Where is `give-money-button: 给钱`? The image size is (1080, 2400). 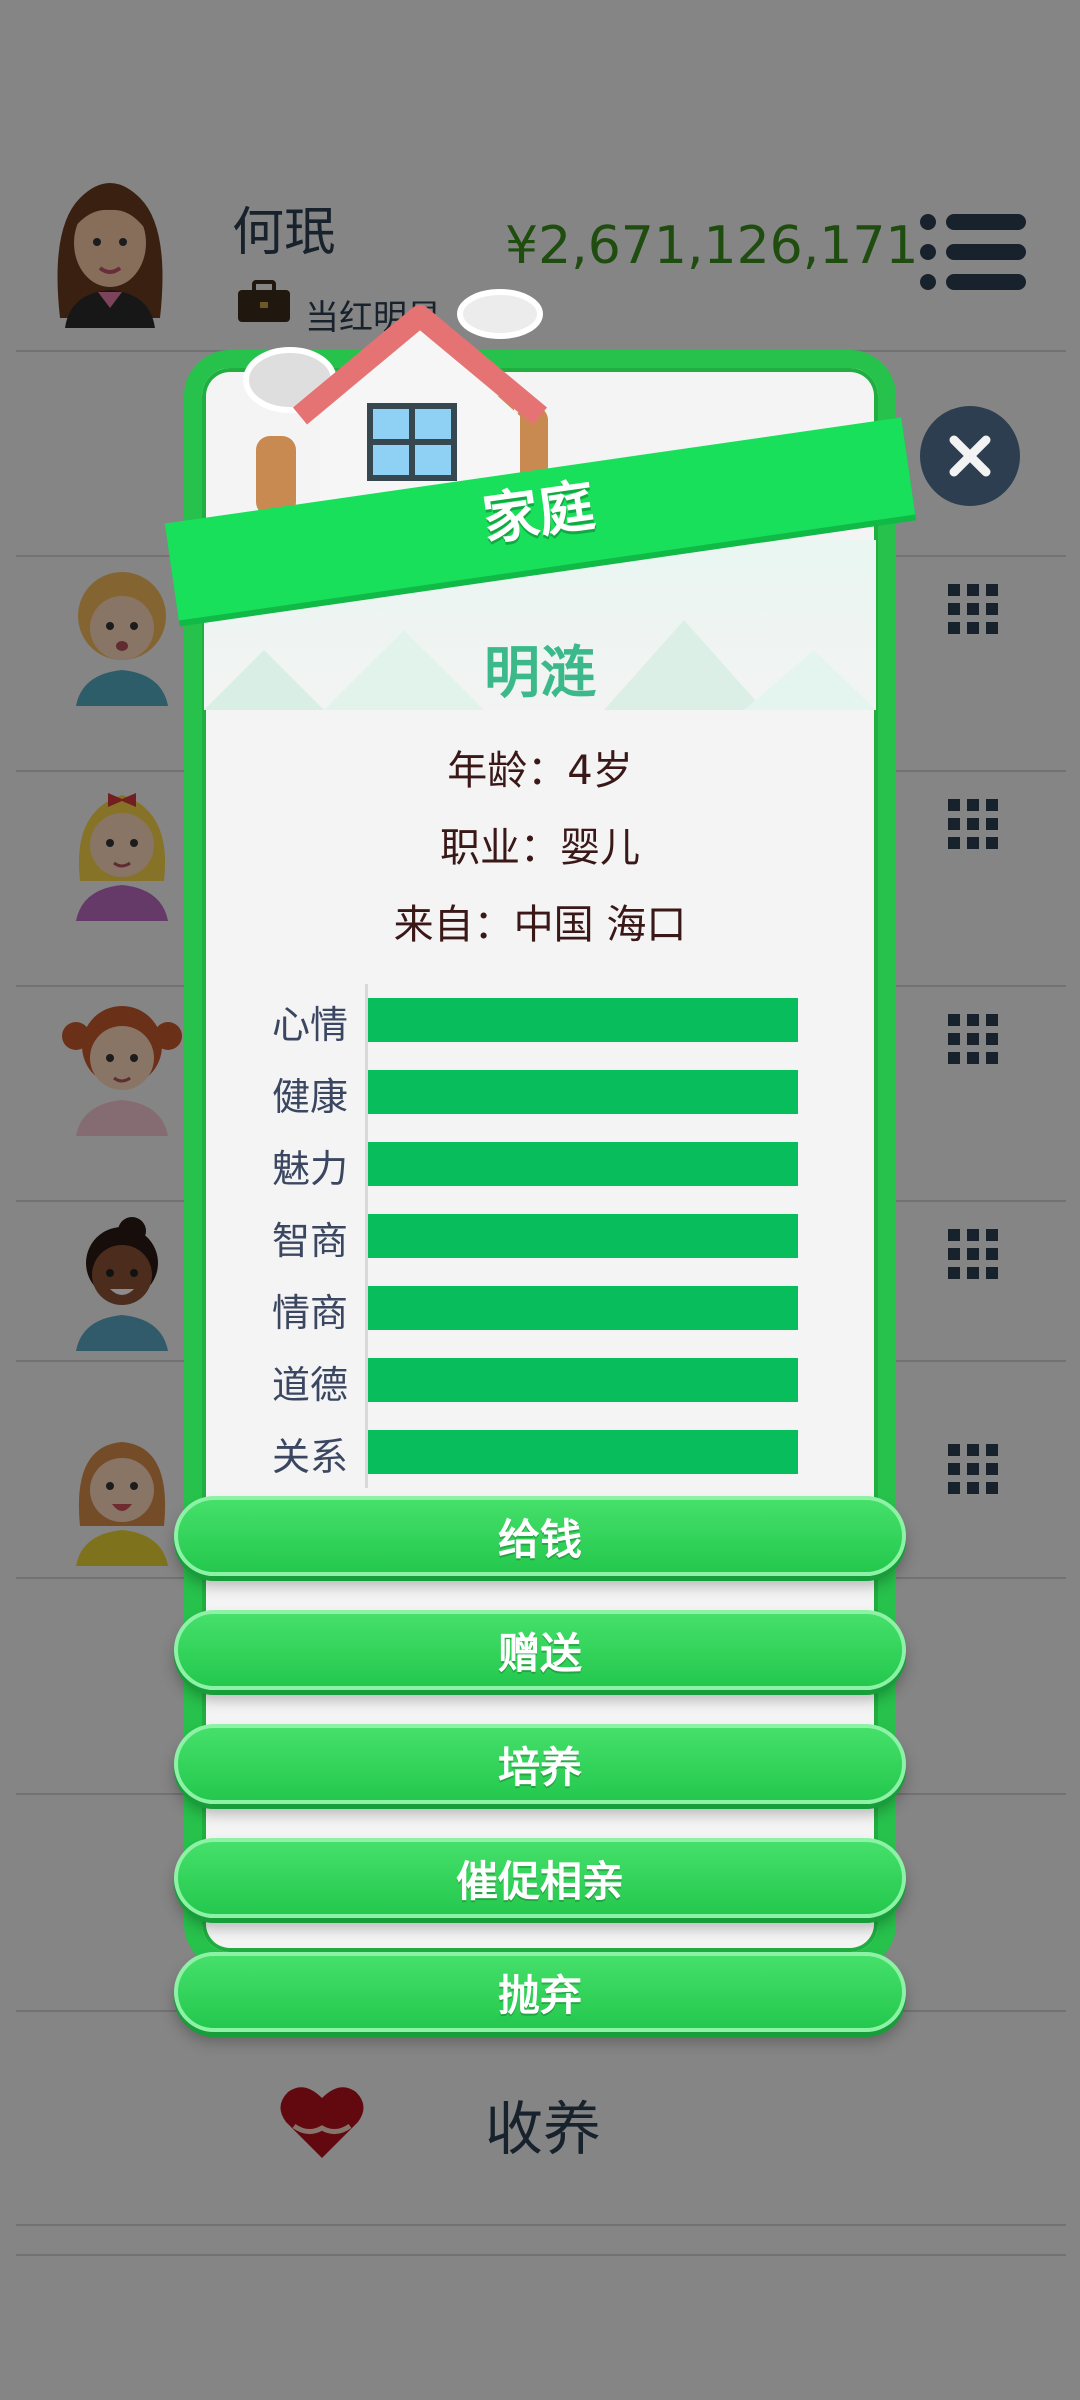
give-money-button: 给钱 is located at coordinates (540, 1536).